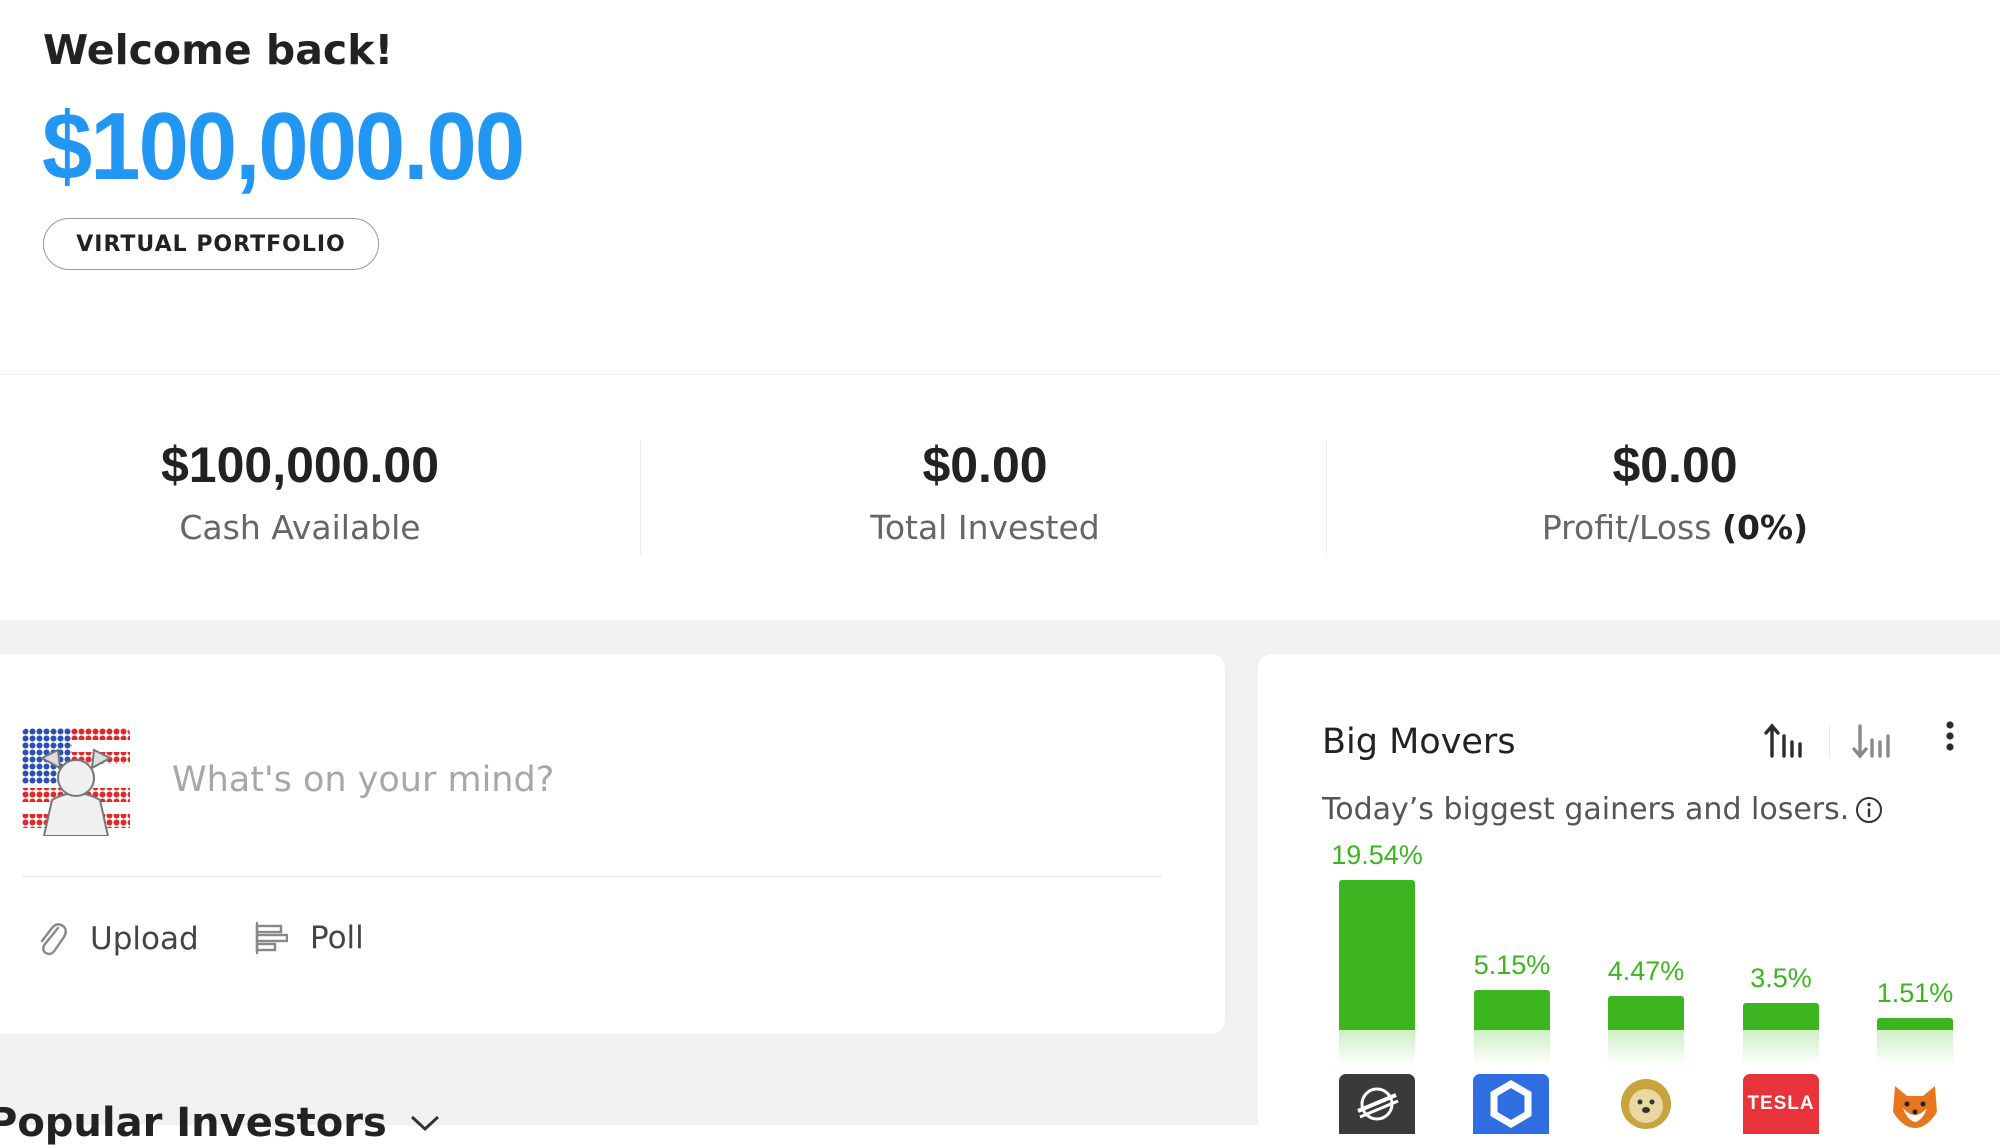 This screenshot has height=1146, width=2000. I want to click on paperclip-icon, so click(53, 939).